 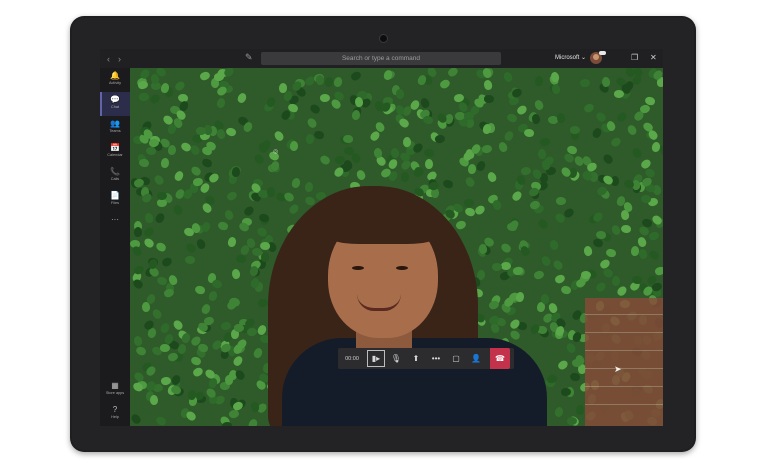 I want to click on more-actions-button: •••, so click(x=436, y=358).